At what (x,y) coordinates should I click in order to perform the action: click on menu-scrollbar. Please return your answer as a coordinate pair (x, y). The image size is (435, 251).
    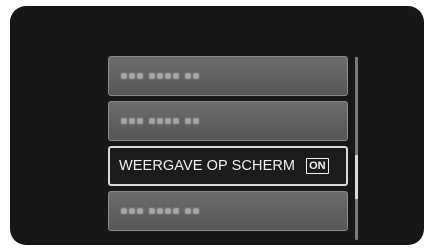
    Looking at the image, I should click on (356, 148).